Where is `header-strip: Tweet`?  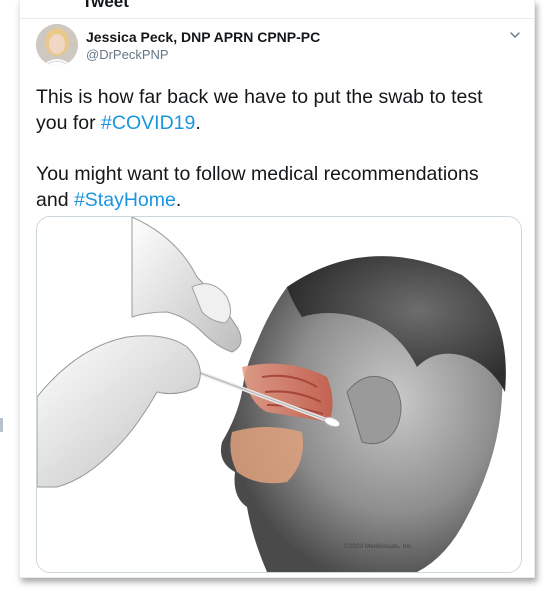
header-strip: Tweet is located at coordinates (277, 9).